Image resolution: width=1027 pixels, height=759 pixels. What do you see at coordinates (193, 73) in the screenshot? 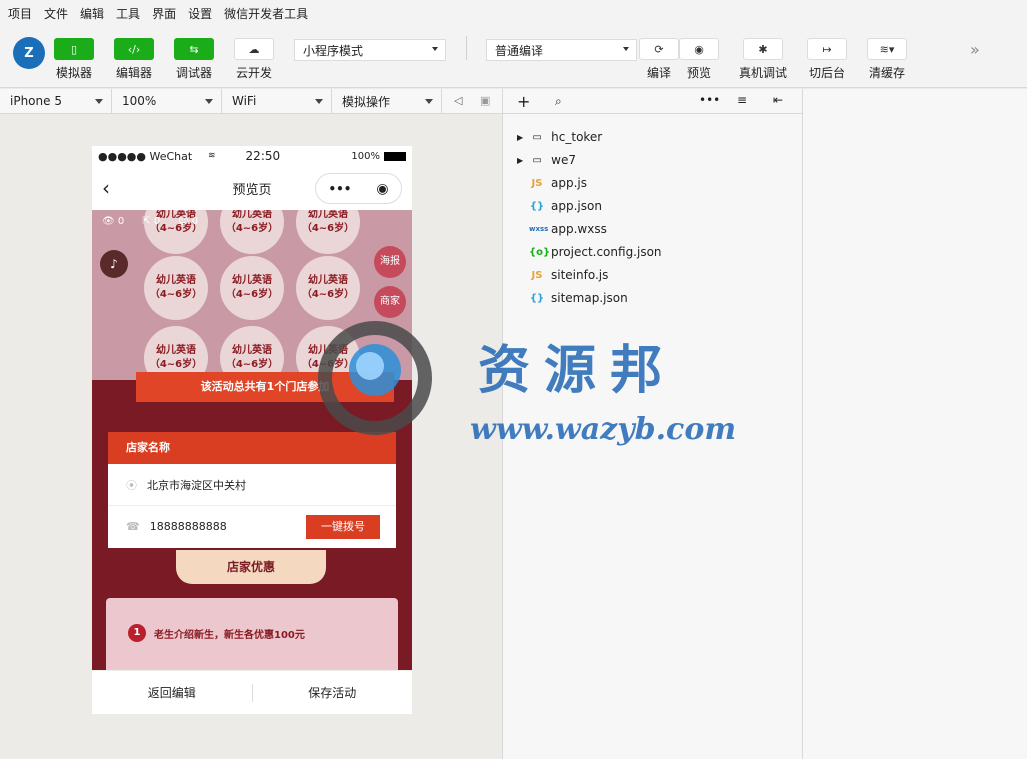
I see `debugger-label: 调试器` at bounding box center [193, 73].